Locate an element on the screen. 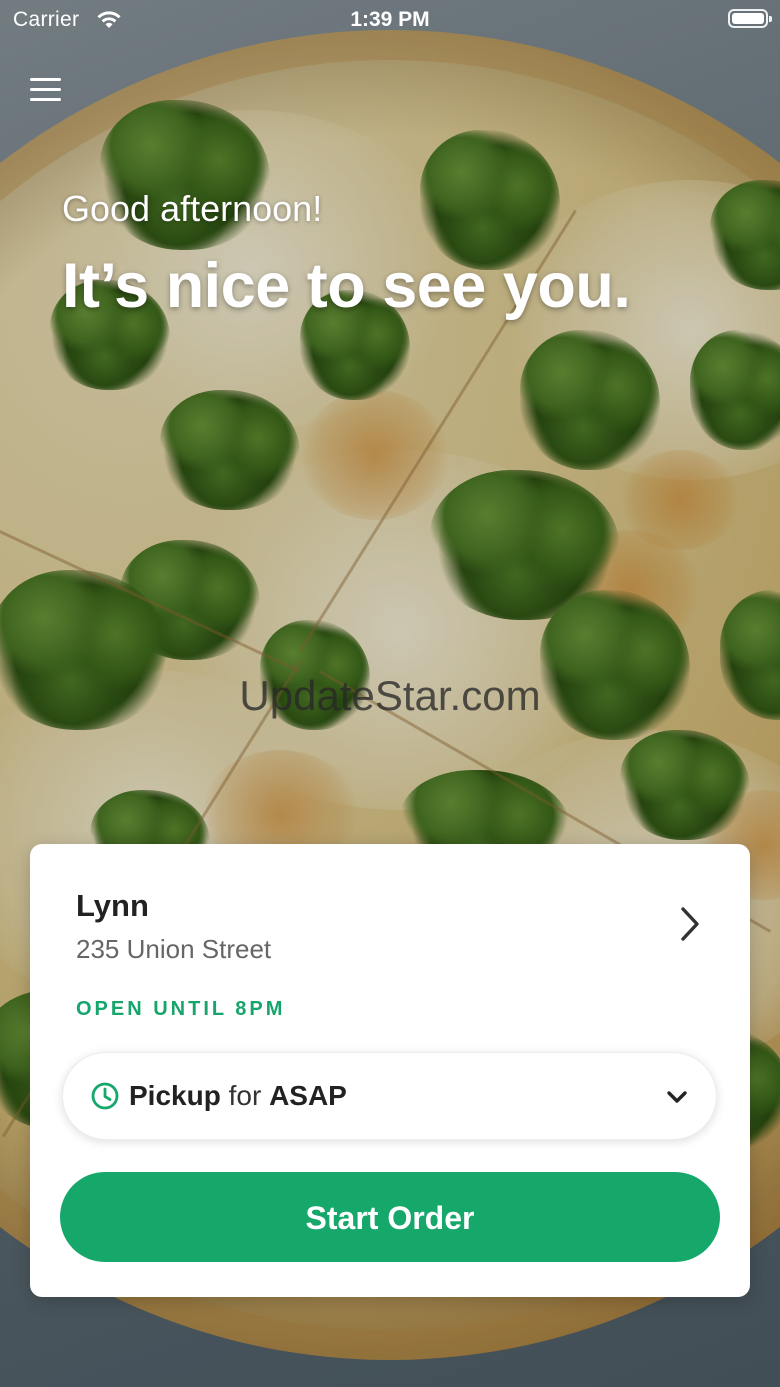 The height and width of the screenshot is (1387, 780). watermark-text: UpdateStar.com is located at coordinates (390, 695).